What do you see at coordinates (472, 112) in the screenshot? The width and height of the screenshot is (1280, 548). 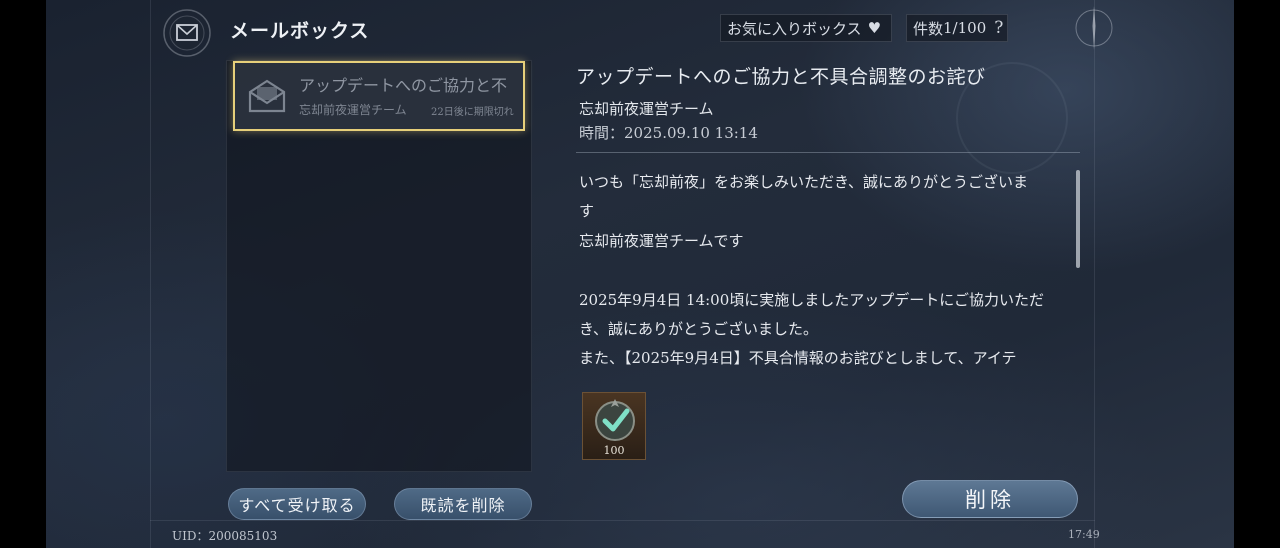 I see `mail-item-expiry: 22日後に期限切れ` at bounding box center [472, 112].